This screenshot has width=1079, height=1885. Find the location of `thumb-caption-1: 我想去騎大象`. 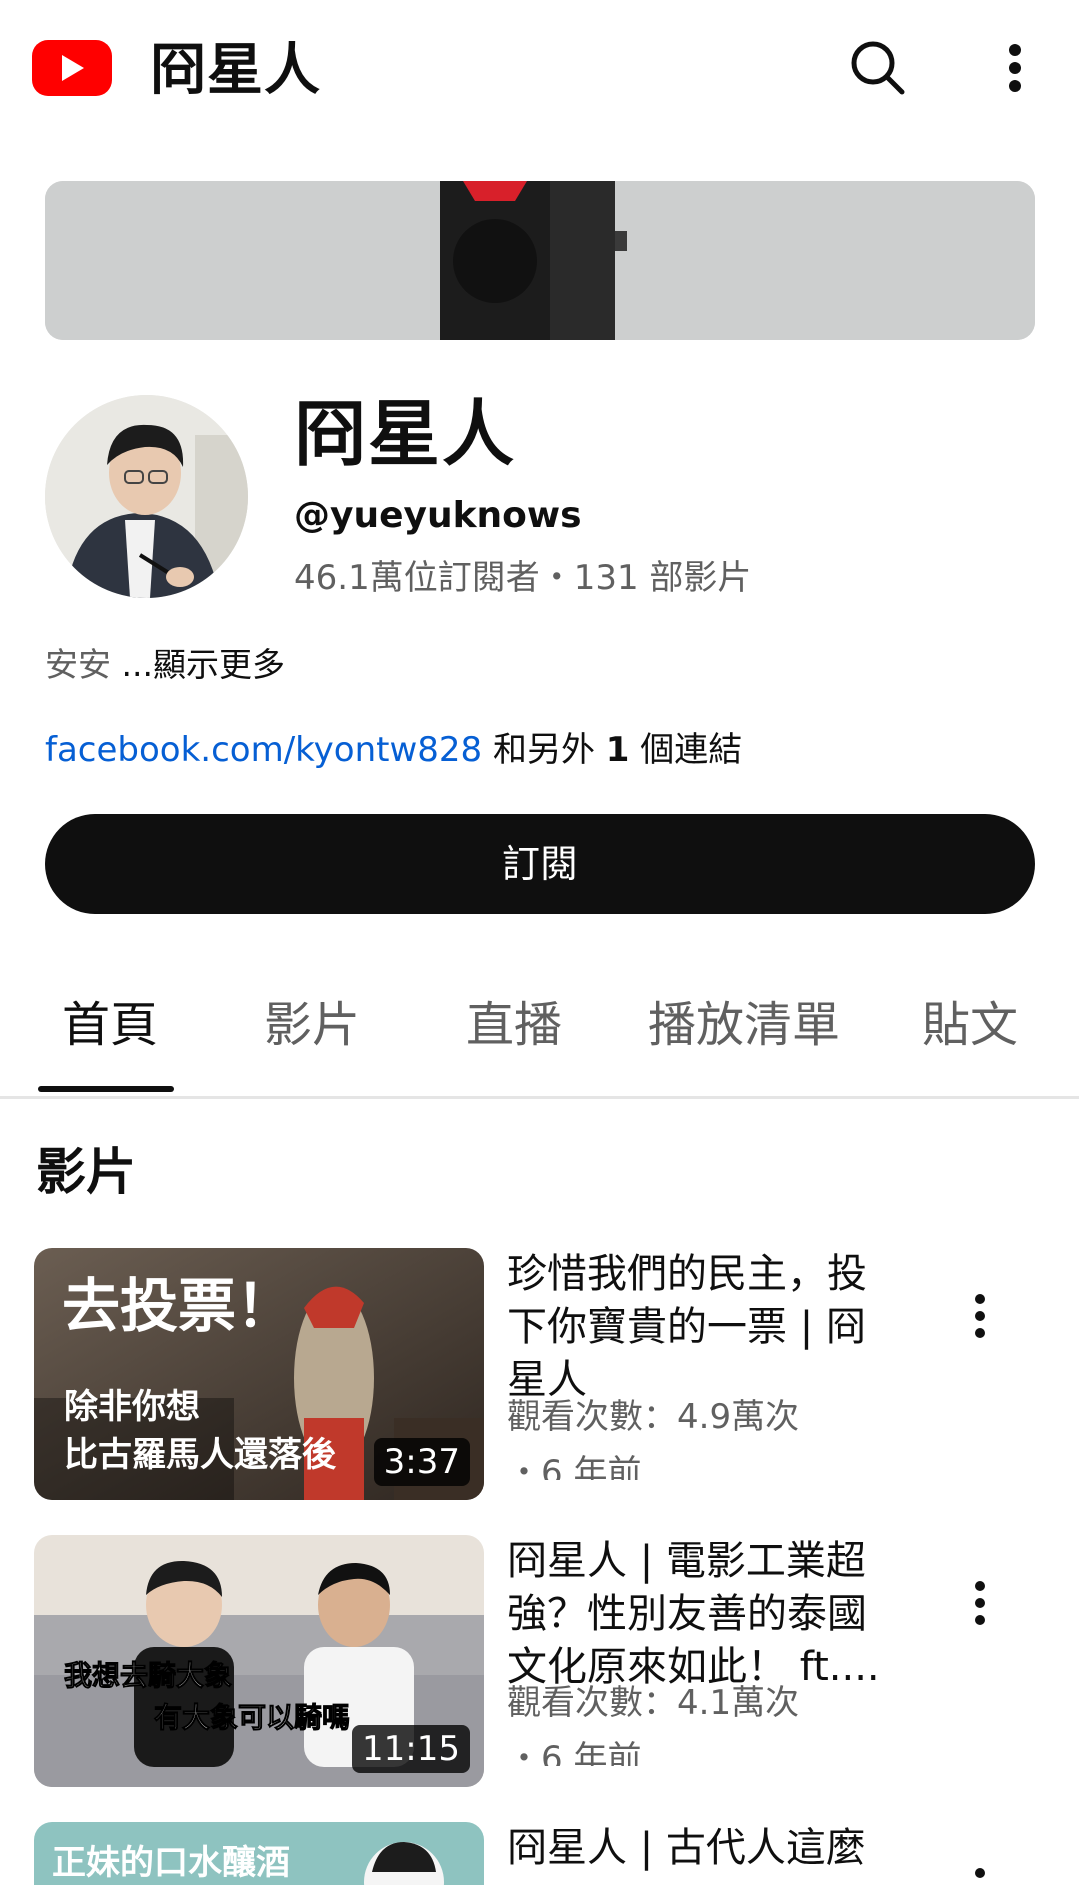

thumb-caption-1: 我想去騎大象 is located at coordinates (148, 1675).